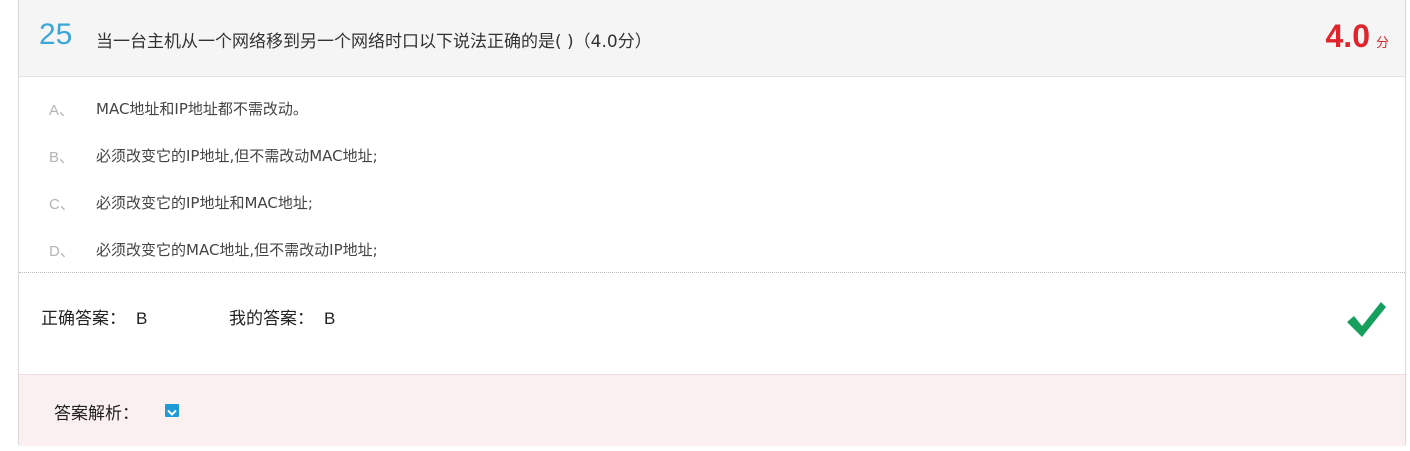  I want to click on my-answer: 我的答案： B, so click(282, 316).